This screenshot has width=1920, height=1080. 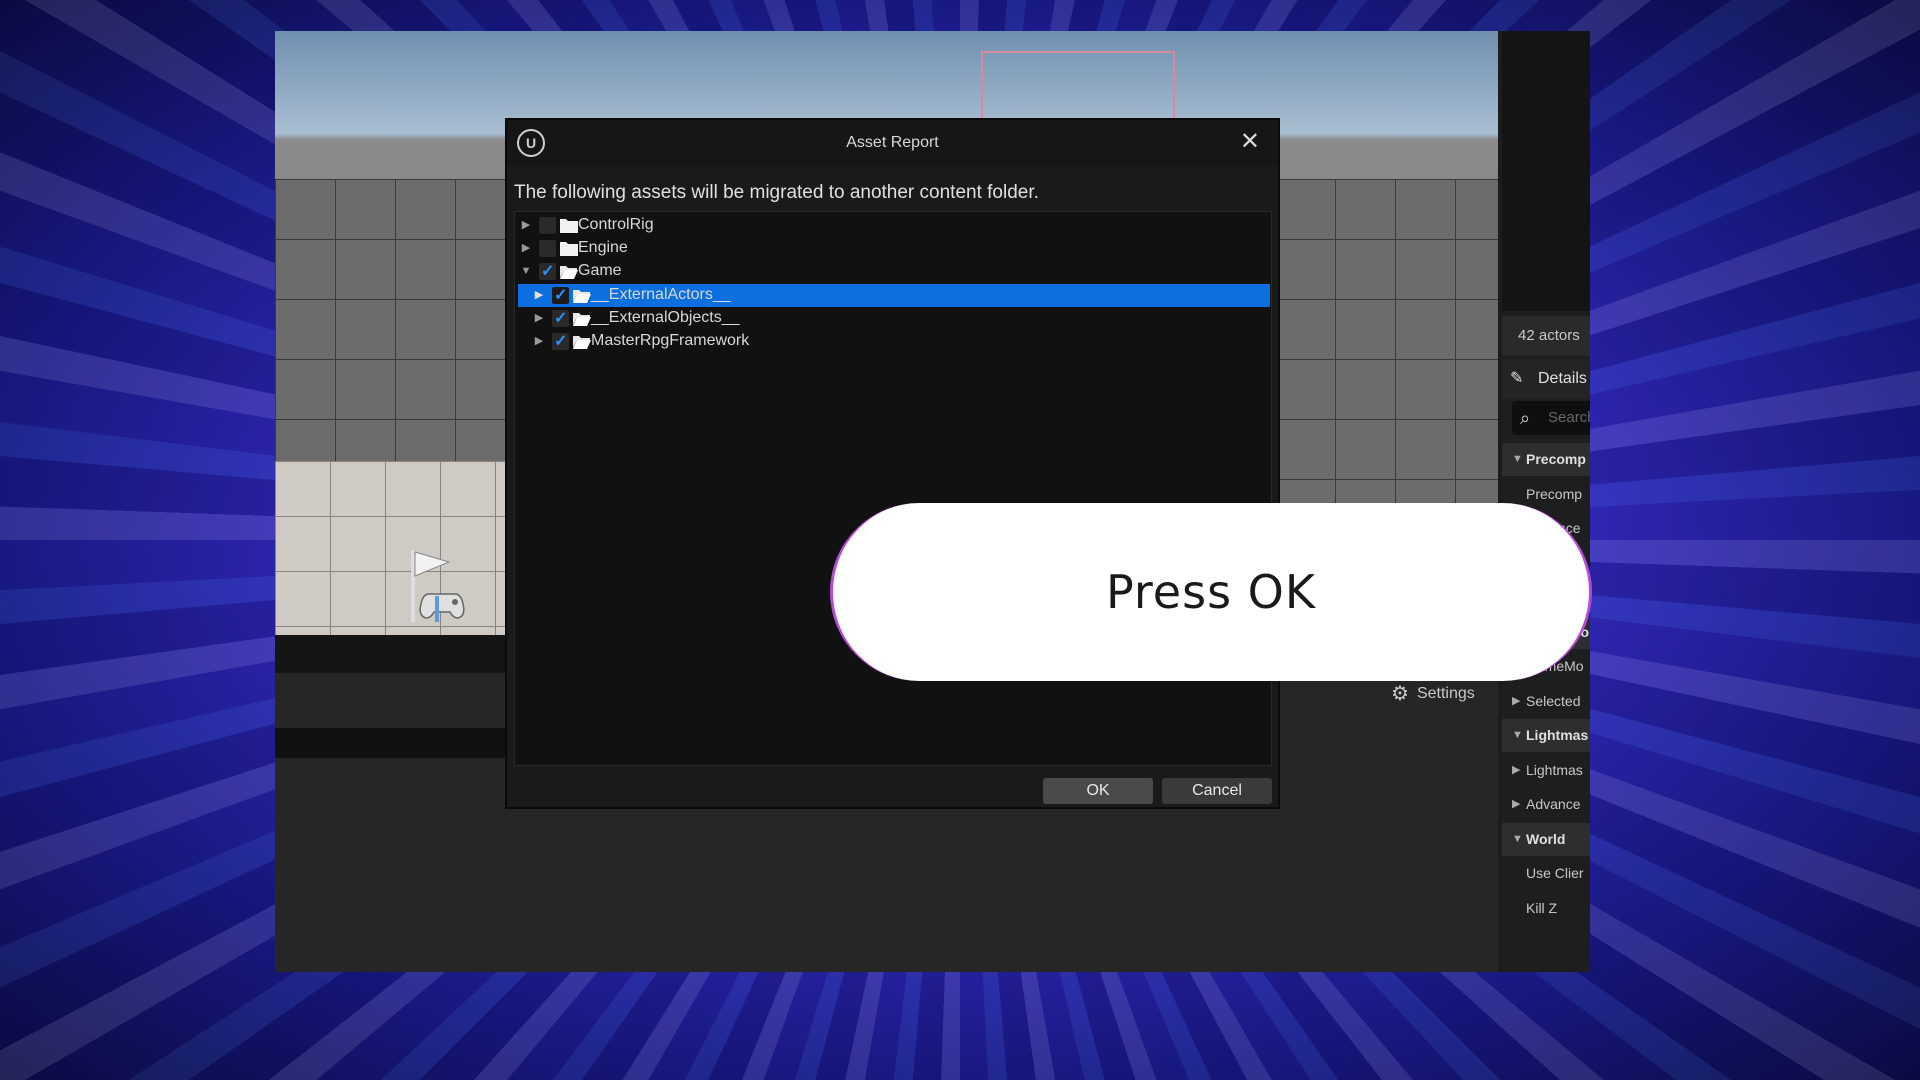 What do you see at coordinates (445, 588) in the screenshot?
I see `player-start-icon` at bounding box center [445, 588].